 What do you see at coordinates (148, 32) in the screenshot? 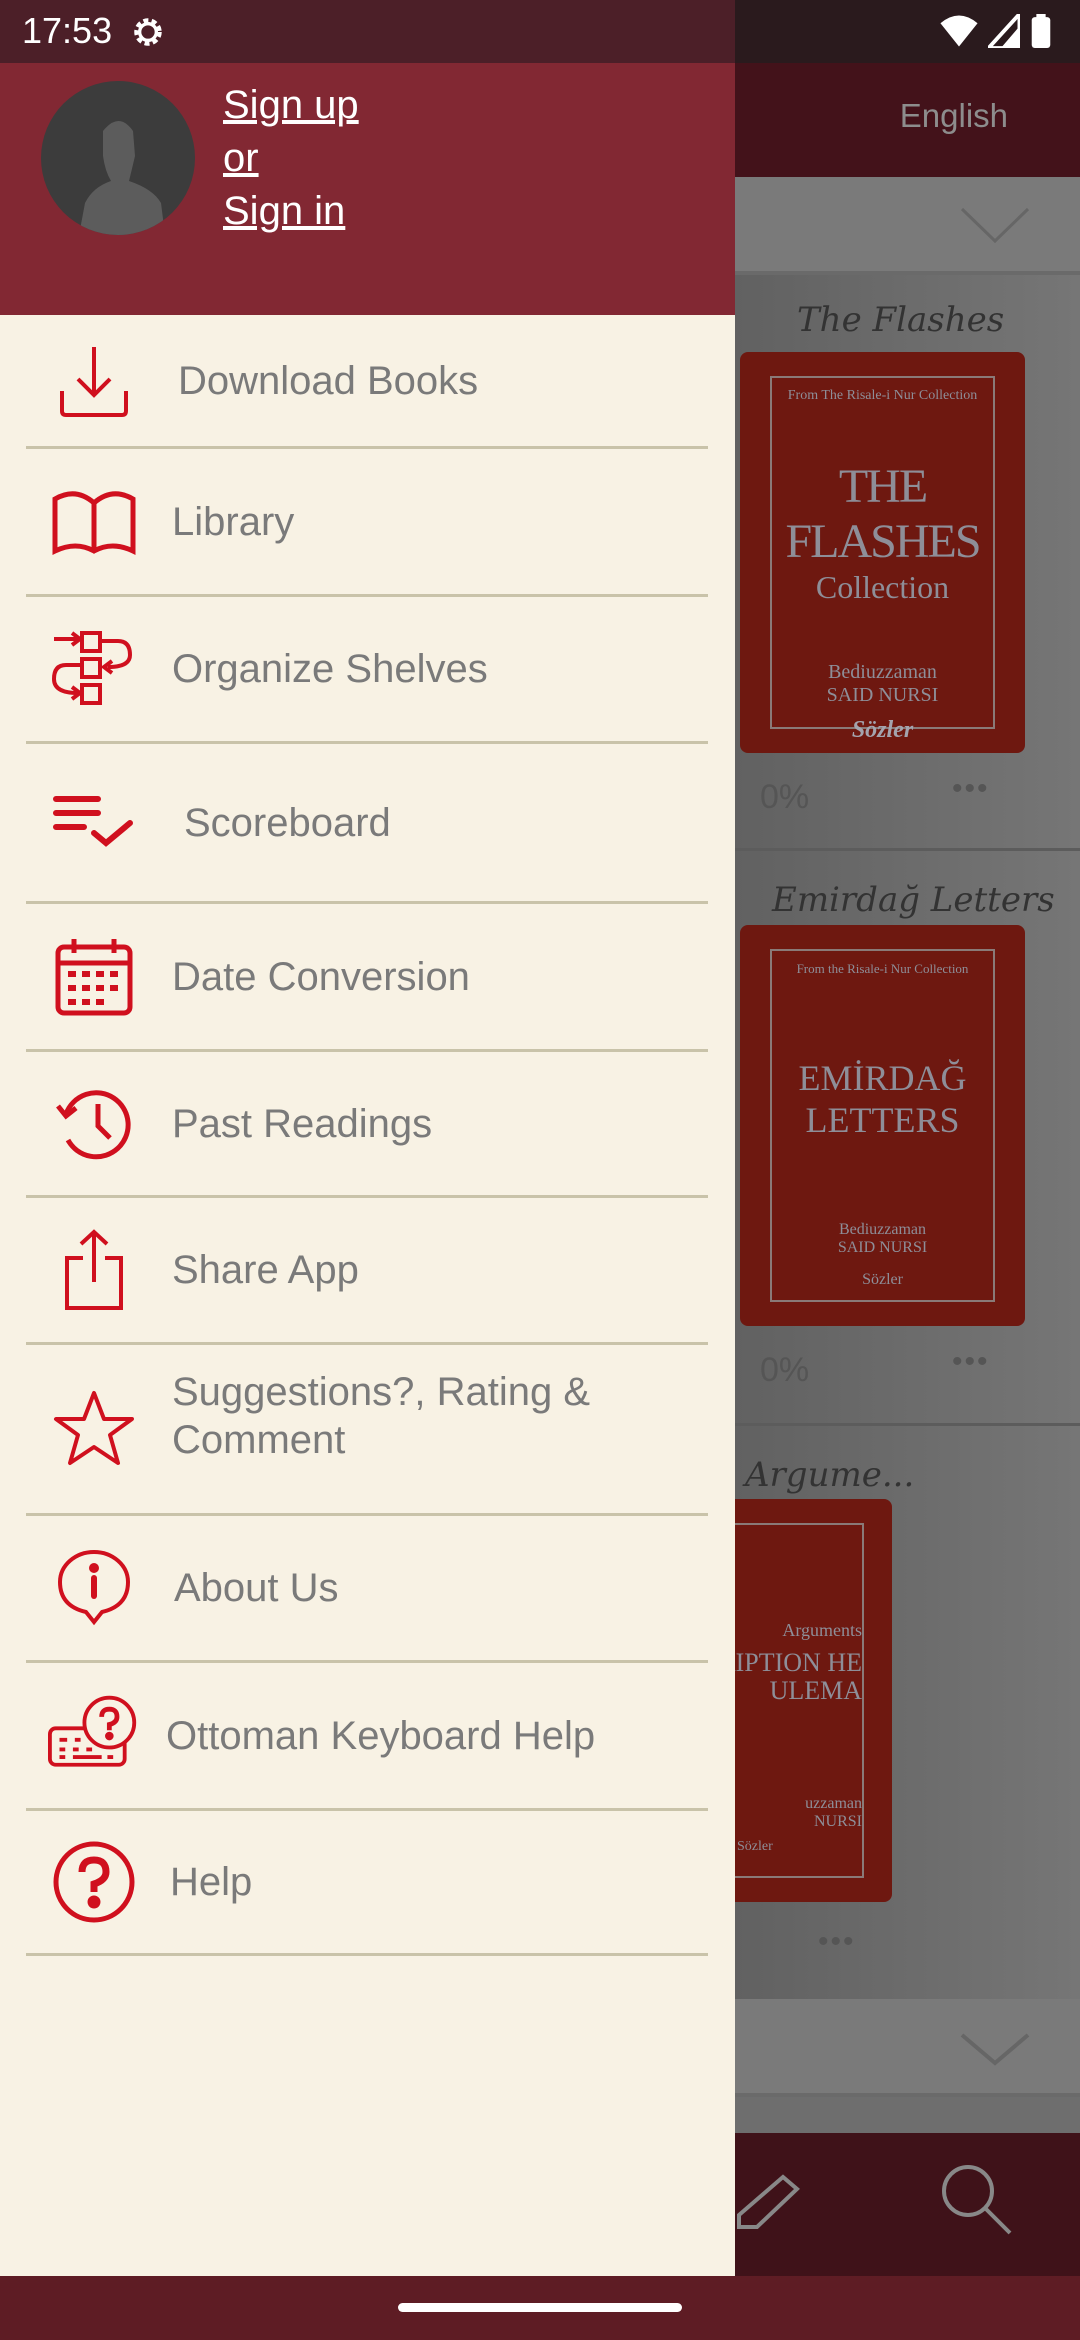
I see `settings-gear-icon` at bounding box center [148, 32].